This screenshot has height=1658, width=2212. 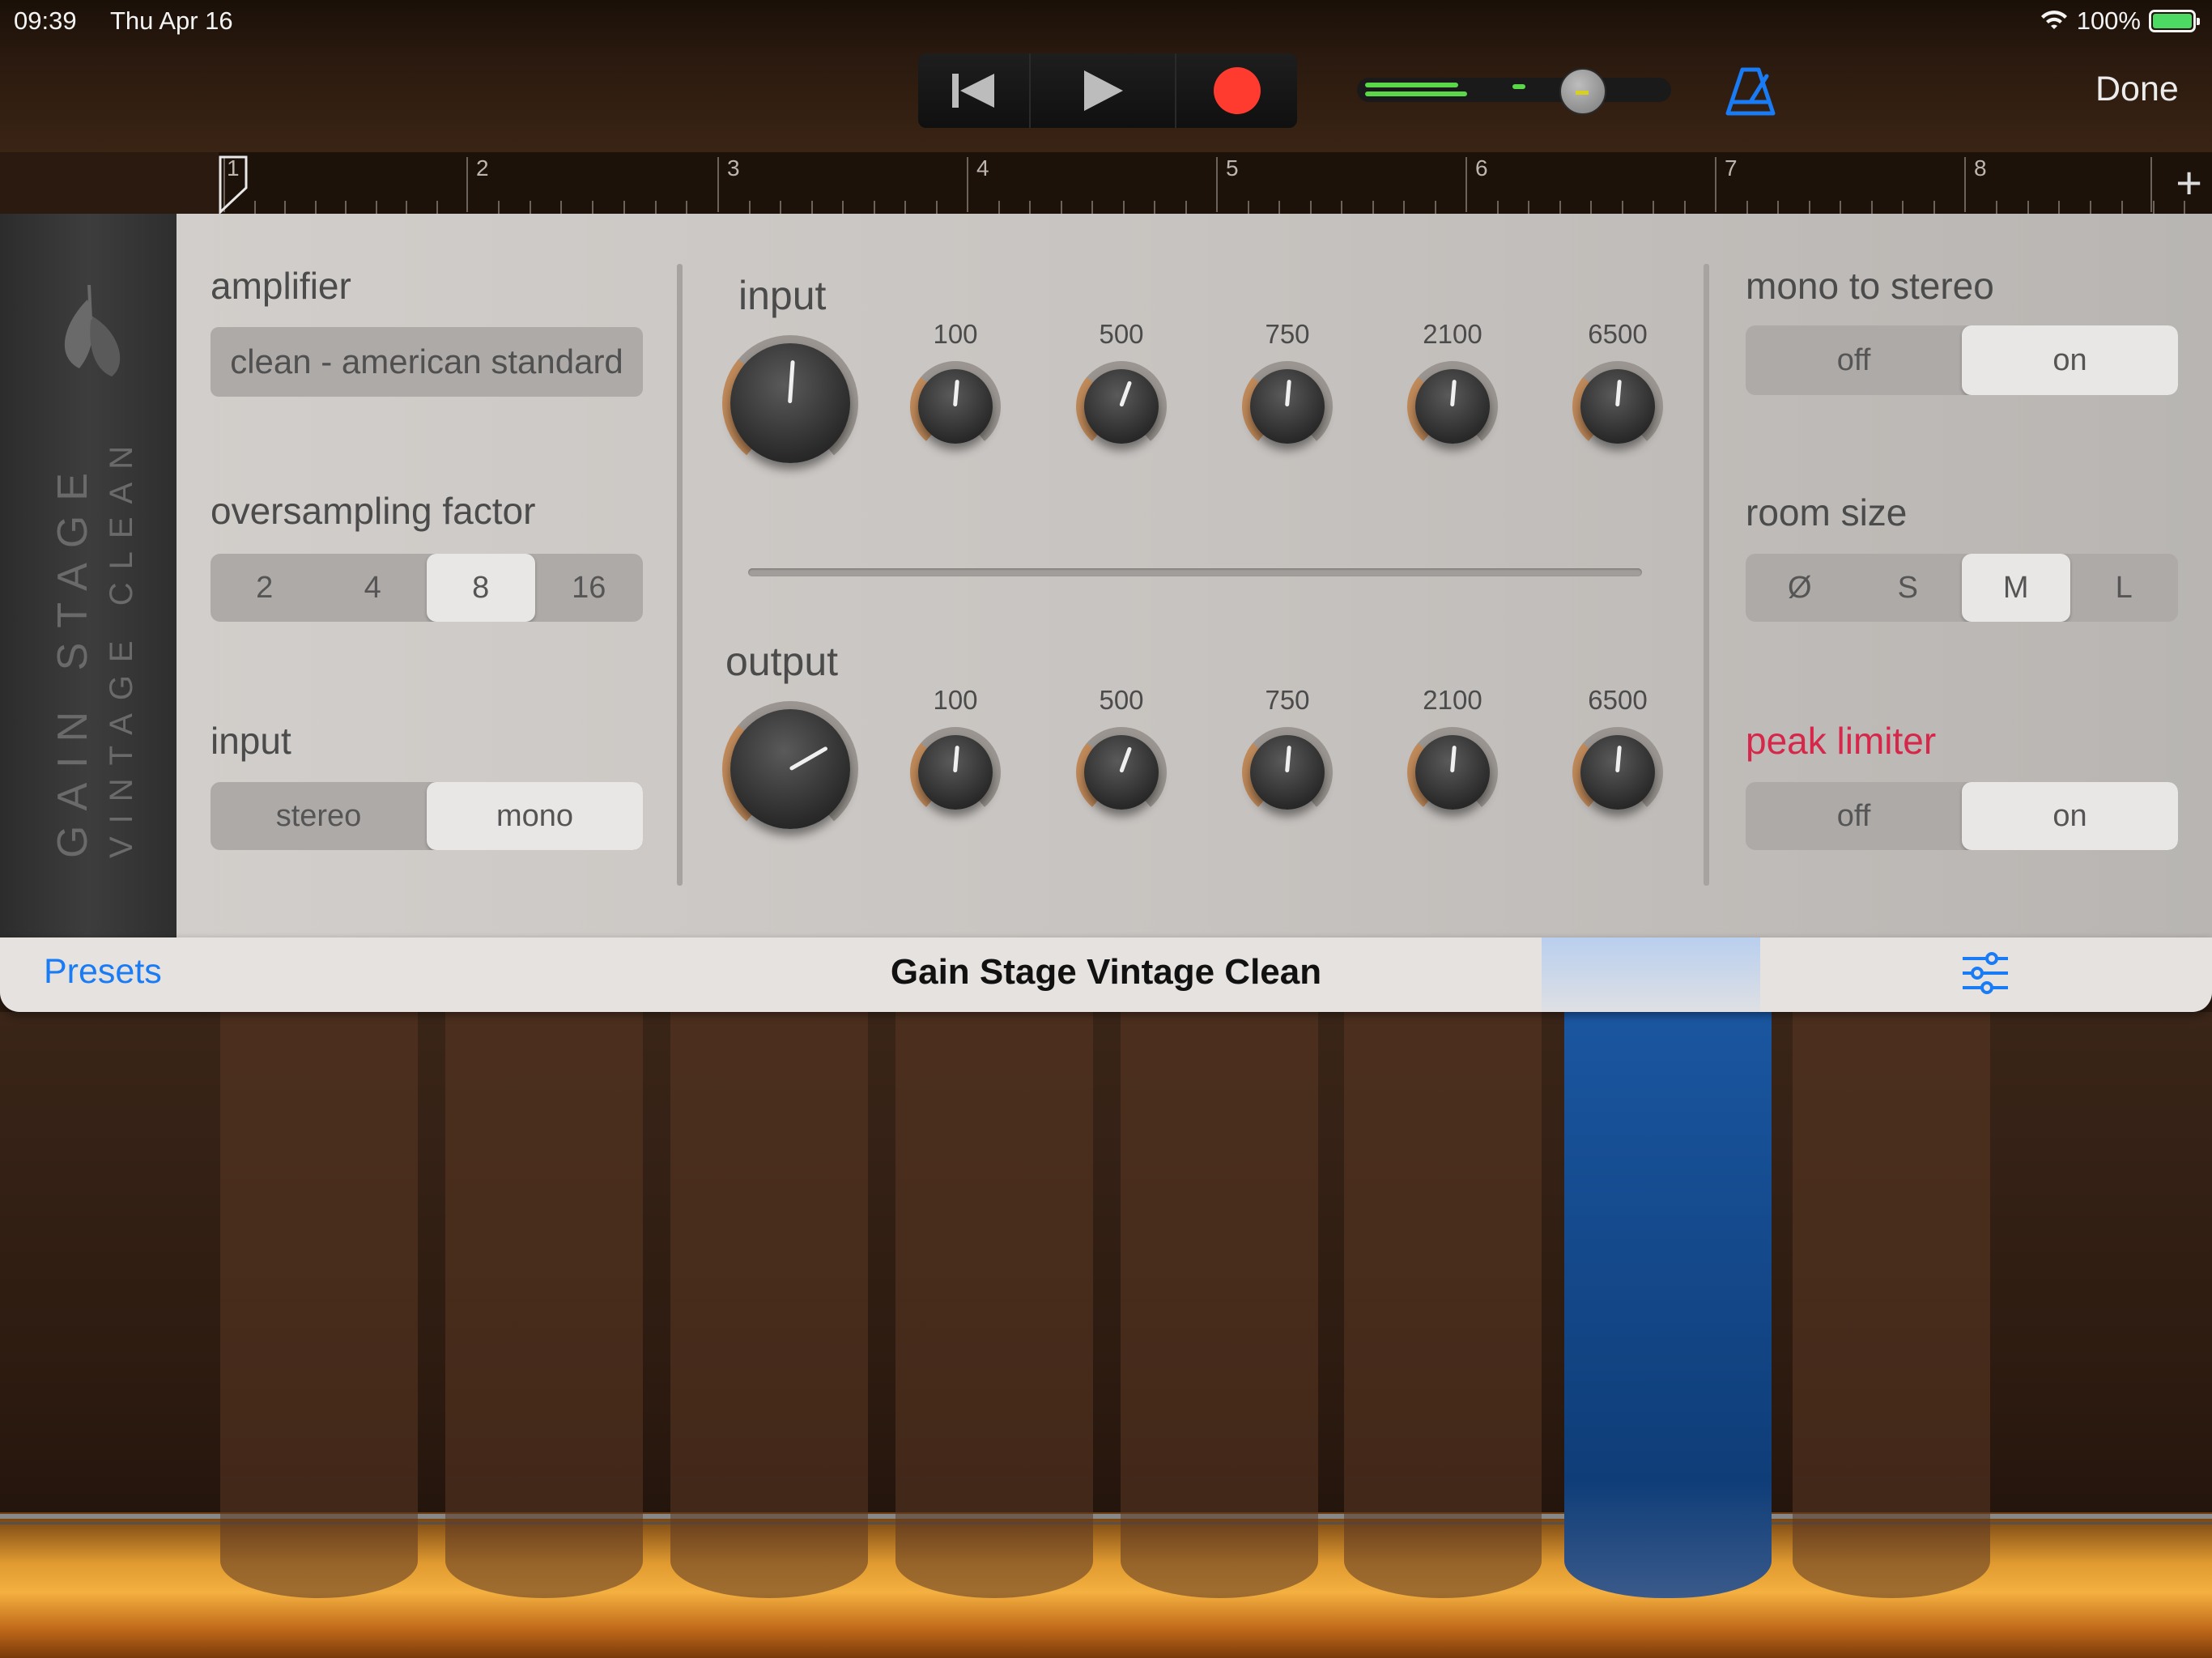 I want to click on mono-to-stereo-off: off, so click(x=1854, y=360).